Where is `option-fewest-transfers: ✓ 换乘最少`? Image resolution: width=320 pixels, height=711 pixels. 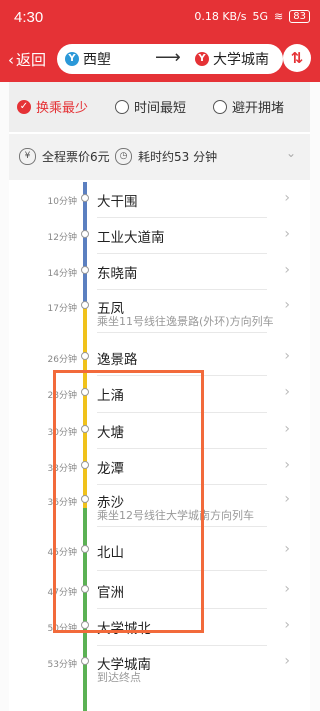 option-fewest-transfers: ✓ 换乘最少 is located at coordinates (52, 106).